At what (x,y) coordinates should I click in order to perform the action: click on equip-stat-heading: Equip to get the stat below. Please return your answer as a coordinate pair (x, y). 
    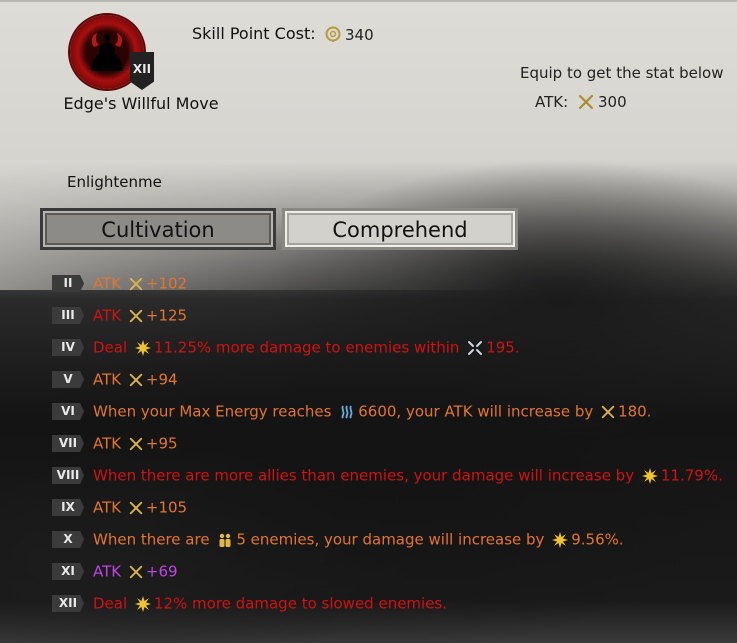
    Looking at the image, I should click on (622, 73).